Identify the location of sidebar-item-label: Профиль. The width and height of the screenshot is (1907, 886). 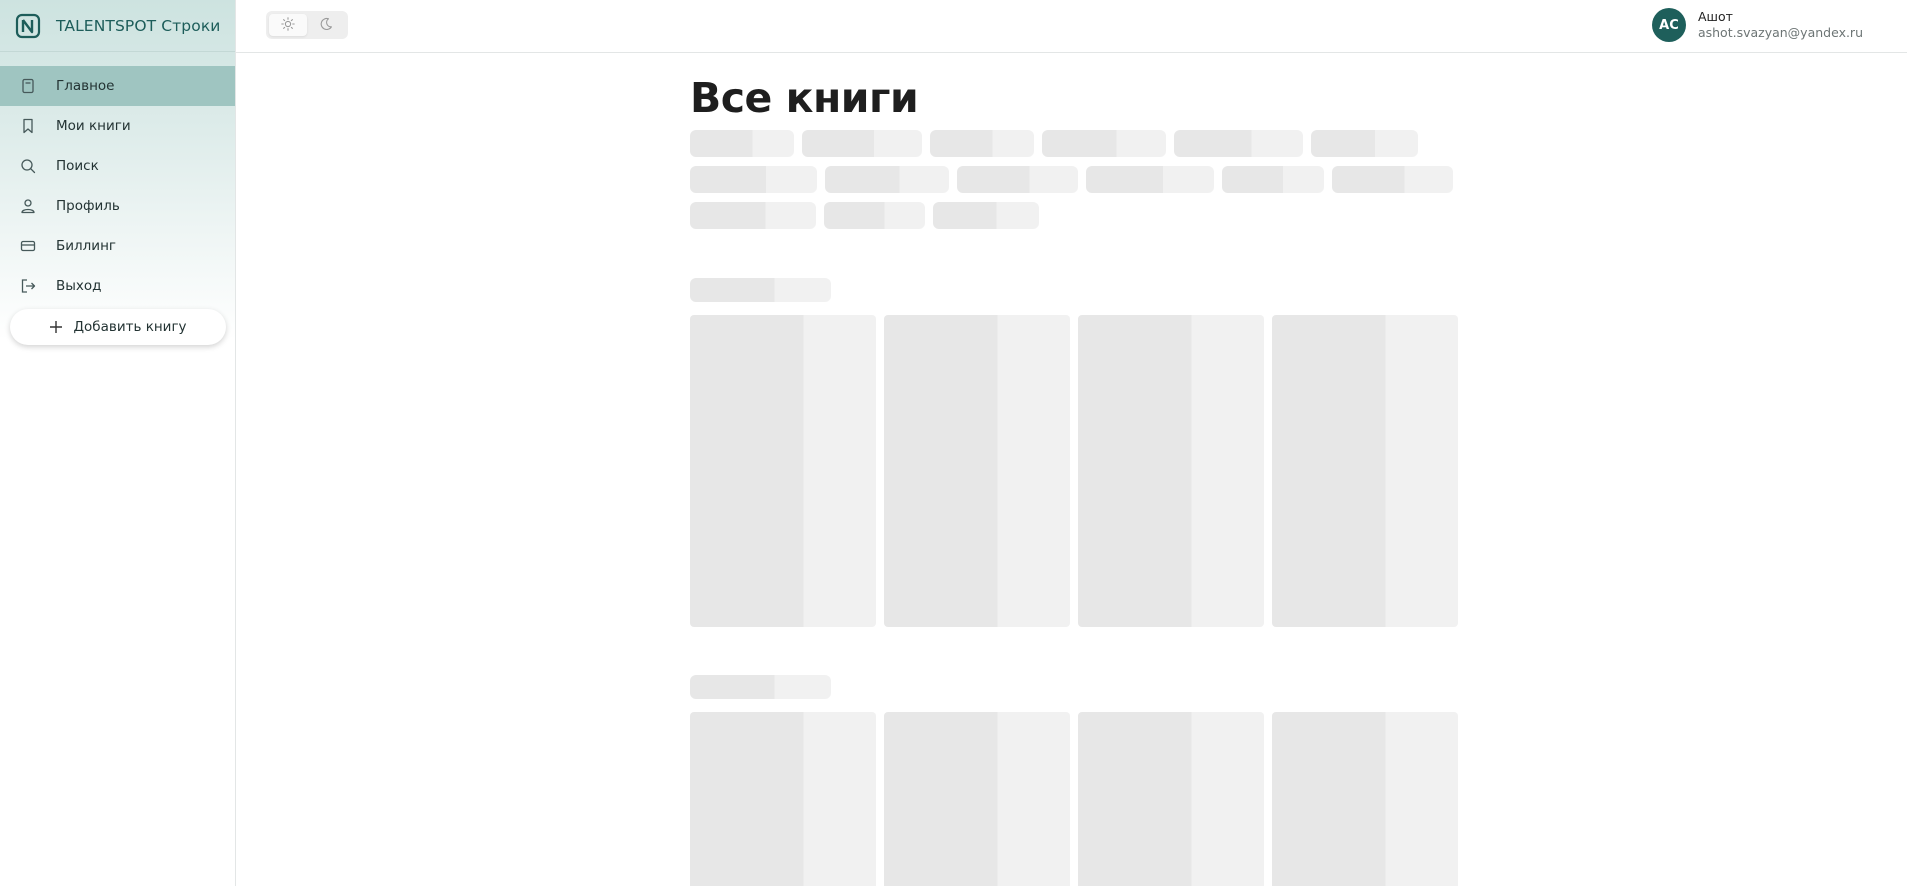
(88, 206).